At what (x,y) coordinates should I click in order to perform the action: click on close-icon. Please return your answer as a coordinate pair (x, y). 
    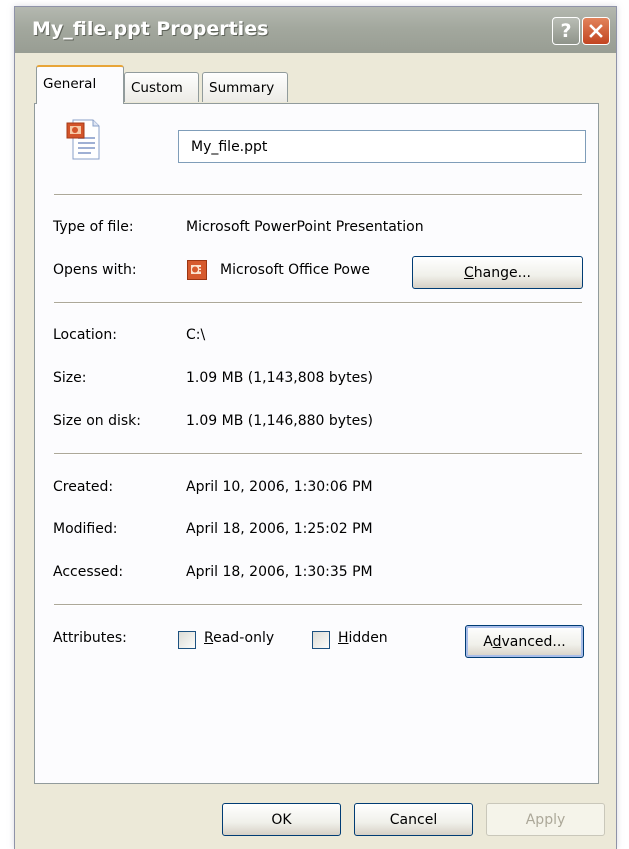
    Looking at the image, I should click on (596, 31).